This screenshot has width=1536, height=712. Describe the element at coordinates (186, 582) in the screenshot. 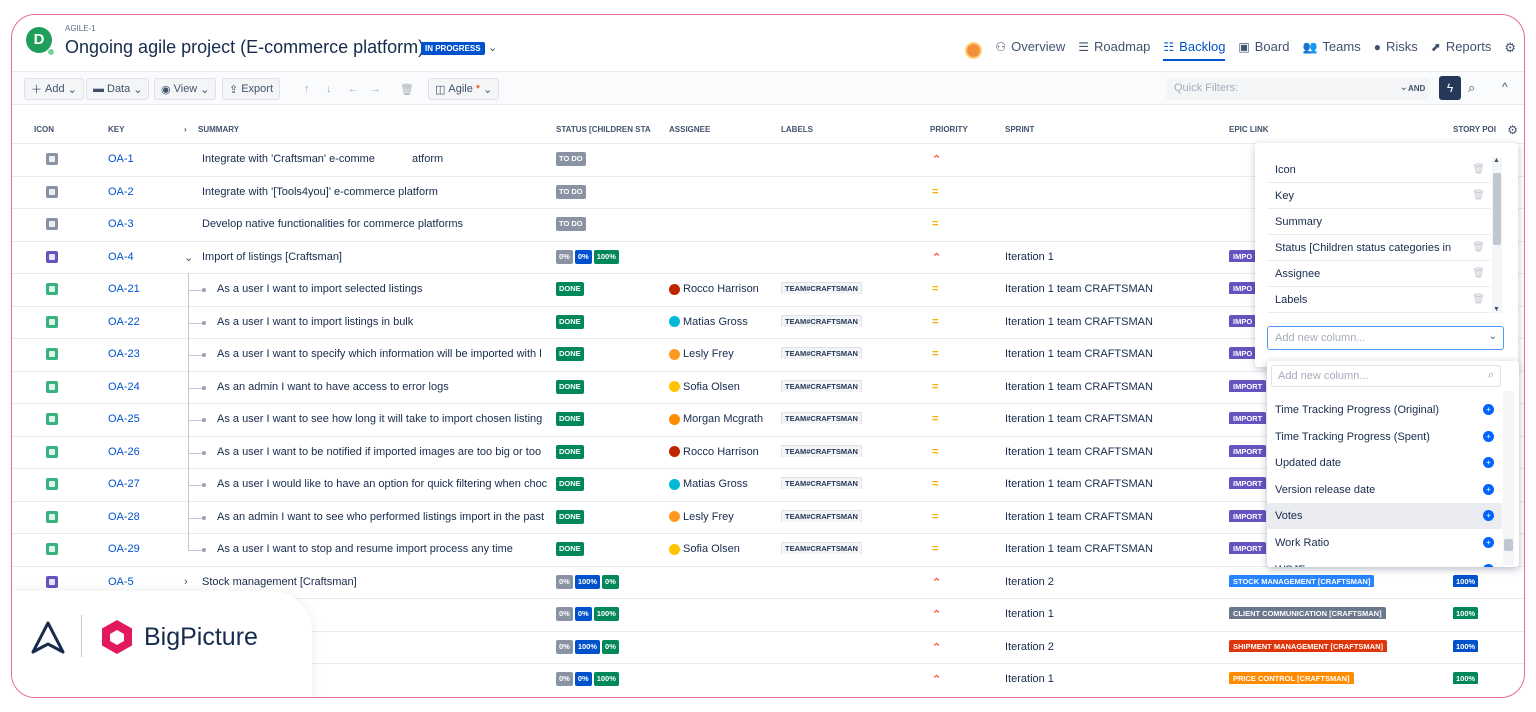

I see `expand-chevron-icon: ›` at that location.